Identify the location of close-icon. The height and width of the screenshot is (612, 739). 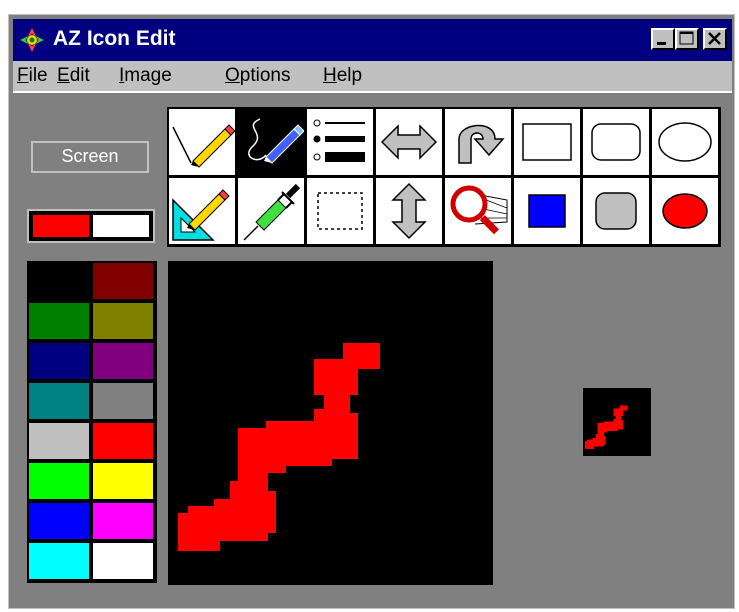
(714, 38).